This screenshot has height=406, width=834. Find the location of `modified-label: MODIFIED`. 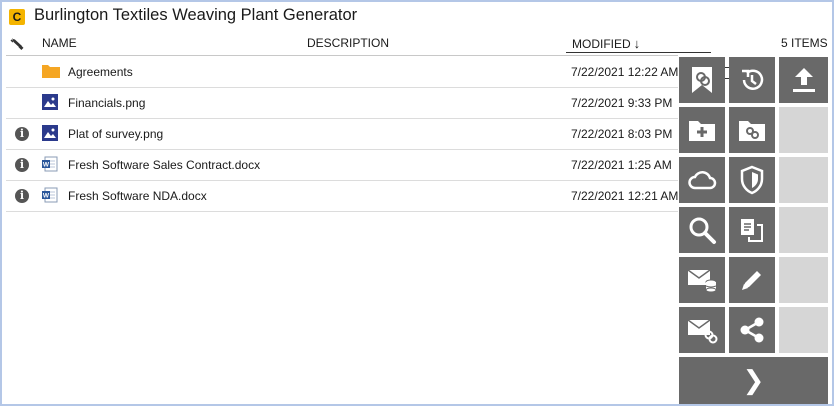

modified-label: MODIFIED is located at coordinates (601, 44).